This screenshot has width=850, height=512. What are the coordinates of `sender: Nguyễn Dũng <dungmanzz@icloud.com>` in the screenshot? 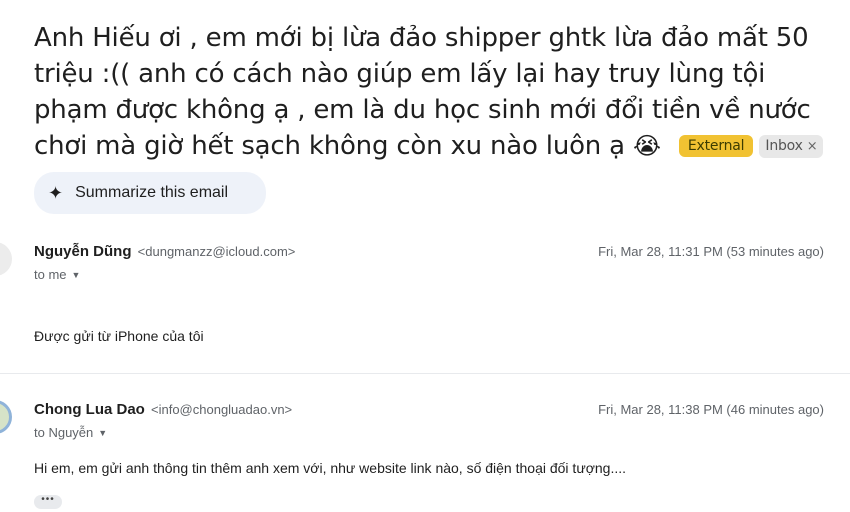 It's located at (164, 252).